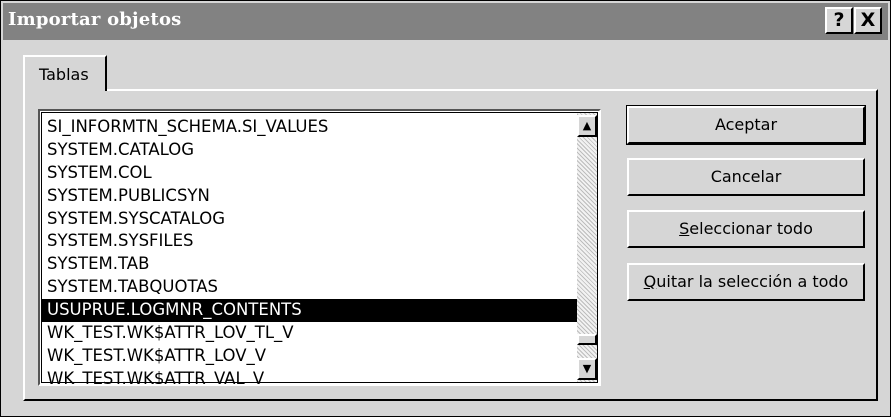 The width and height of the screenshot is (893, 419). I want to click on accept-button: Aceptar, so click(746, 125).